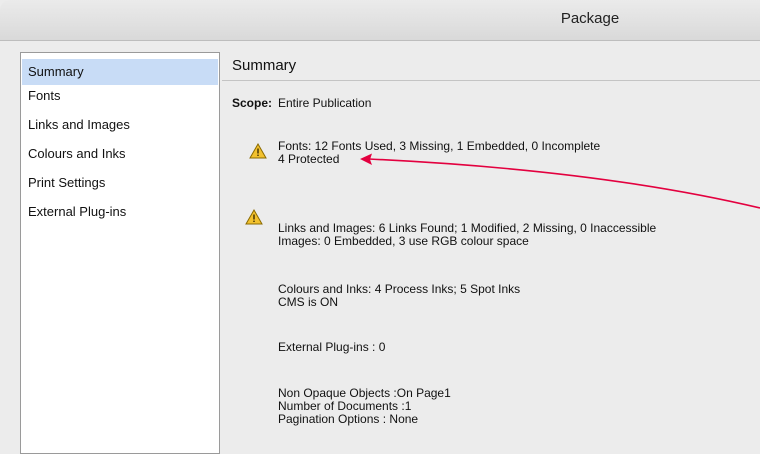 This screenshot has height=454, width=760. I want to click on non-opaque-line: Non Opaque Objects :On Page1, so click(364, 393).